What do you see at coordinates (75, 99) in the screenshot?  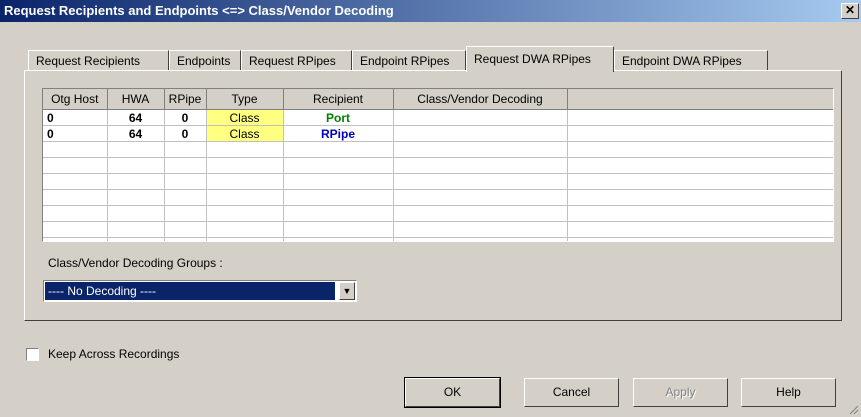 I see `column-header-otg-host: Otg Host` at bounding box center [75, 99].